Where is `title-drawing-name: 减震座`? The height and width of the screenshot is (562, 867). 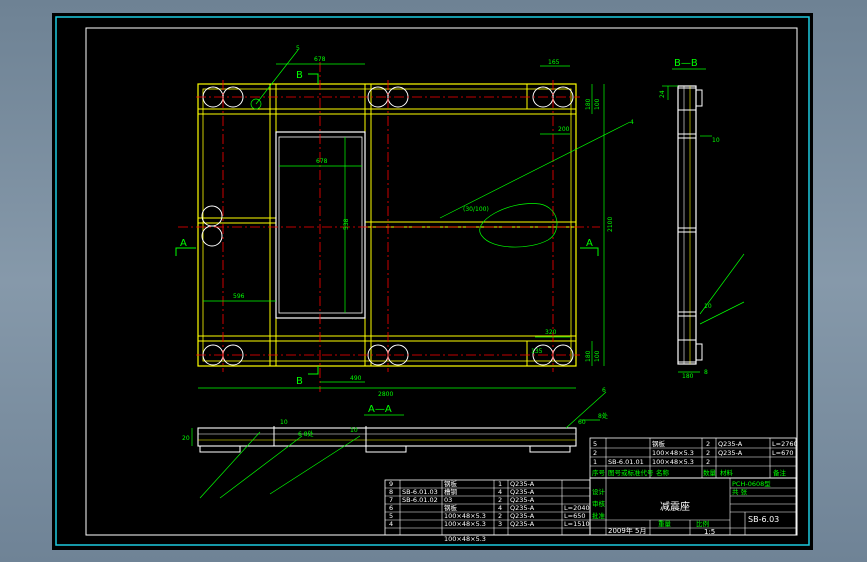
title-drawing-name: 减震座 is located at coordinates (675, 506).